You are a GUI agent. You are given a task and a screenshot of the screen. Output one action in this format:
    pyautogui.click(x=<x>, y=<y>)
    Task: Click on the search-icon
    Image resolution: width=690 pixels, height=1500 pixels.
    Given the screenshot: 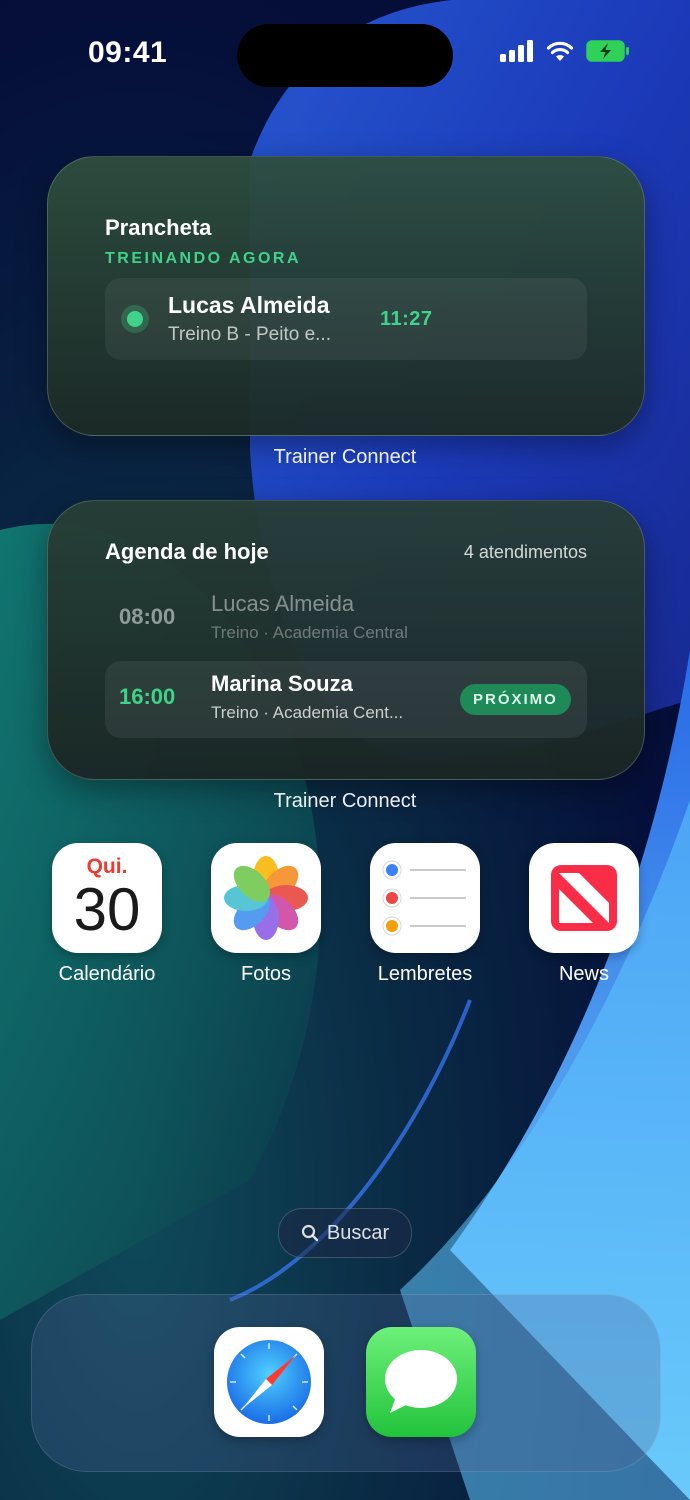 What is the action you would take?
    pyautogui.click(x=310, y=1233)
    